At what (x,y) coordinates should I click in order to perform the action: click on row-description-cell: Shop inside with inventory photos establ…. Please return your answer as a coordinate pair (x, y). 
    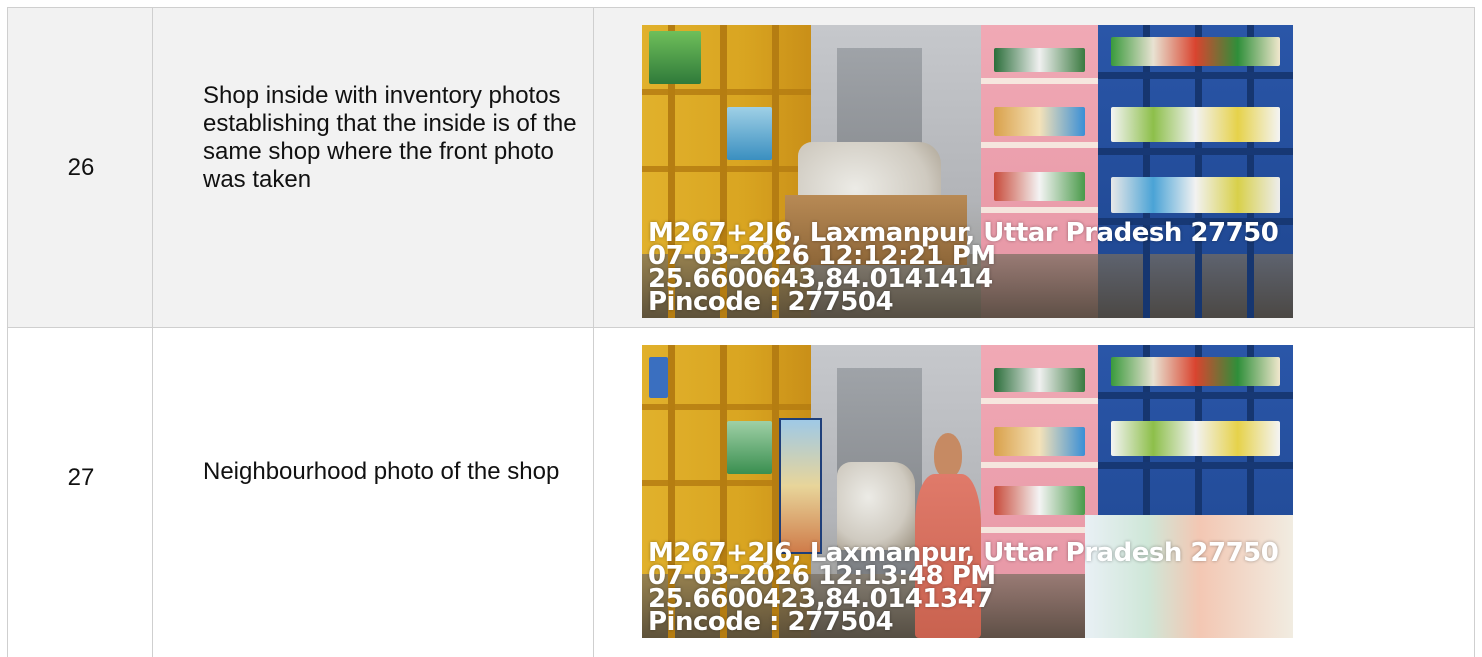
    Looking at the image, I should click on (373, 167).